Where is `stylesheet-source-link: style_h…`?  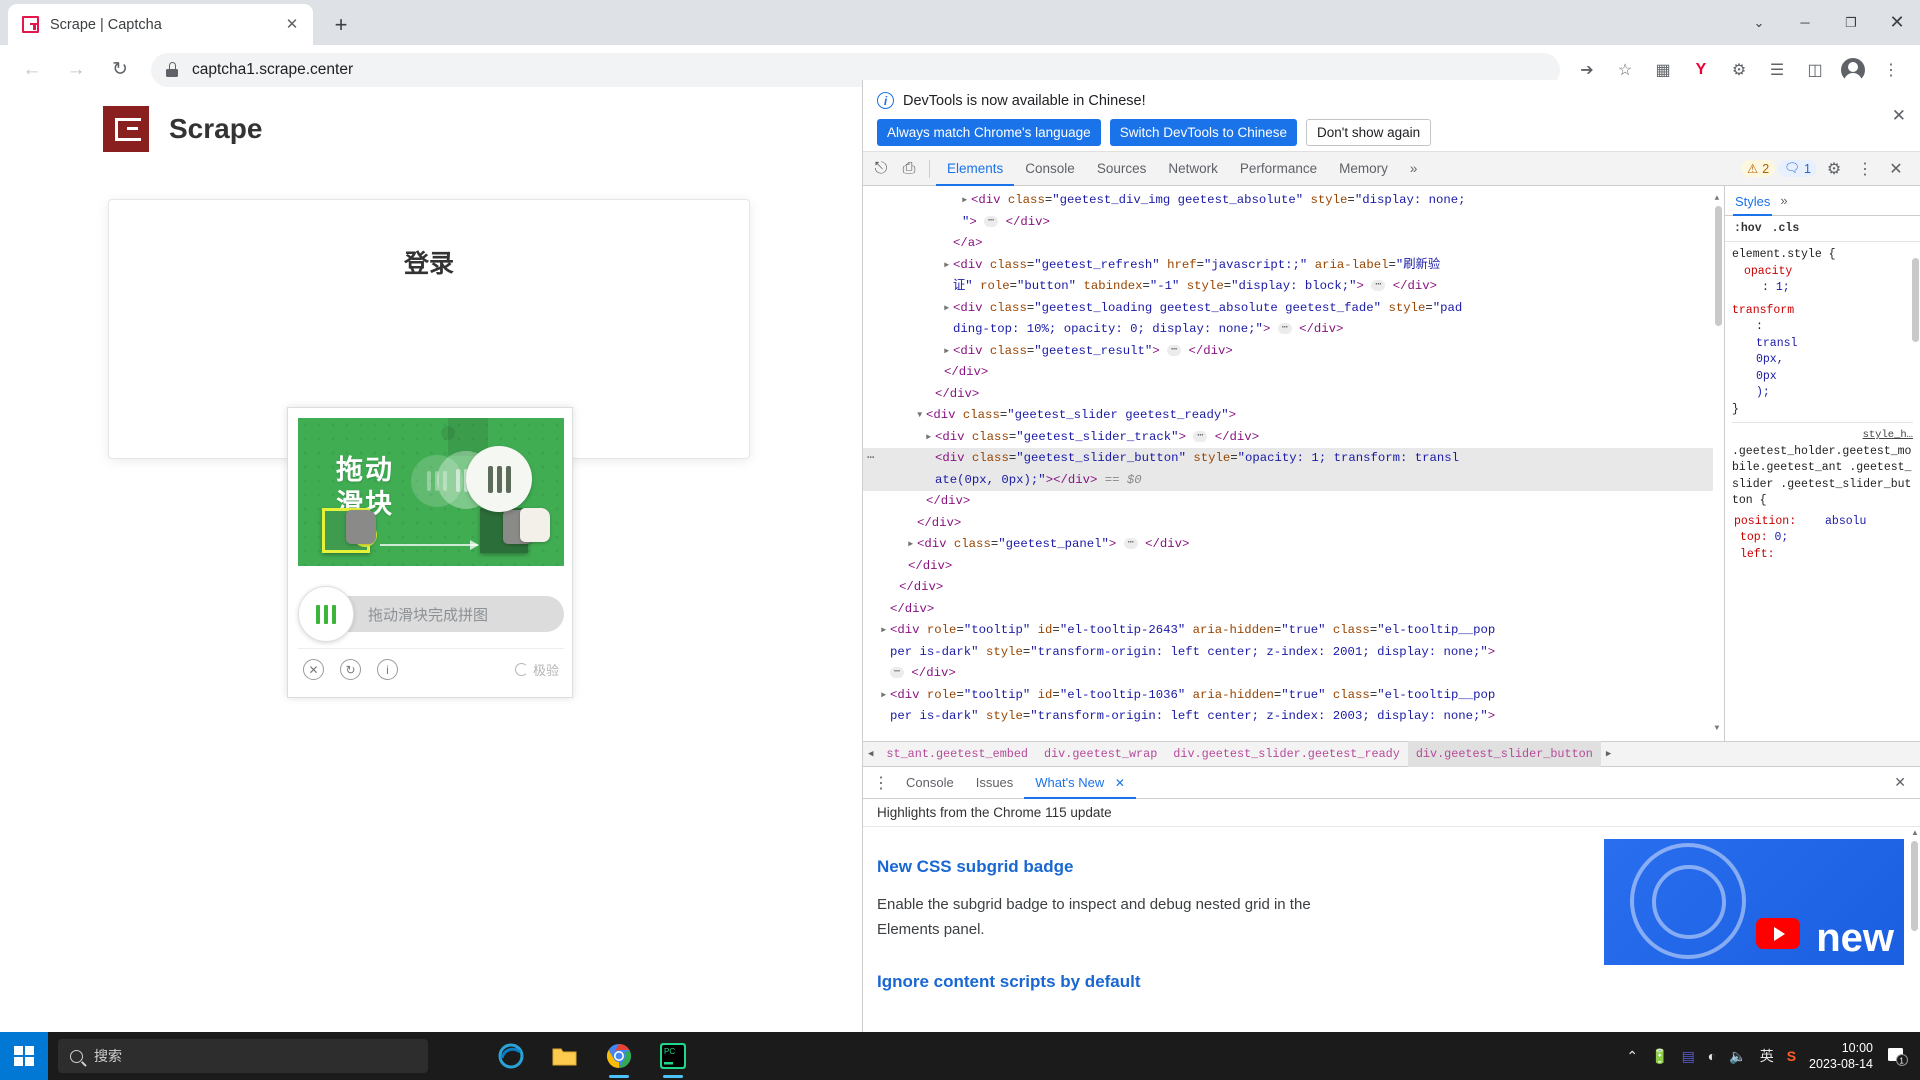 stylesheet-source-link: style_h… is located at coordinates (1822, 435).